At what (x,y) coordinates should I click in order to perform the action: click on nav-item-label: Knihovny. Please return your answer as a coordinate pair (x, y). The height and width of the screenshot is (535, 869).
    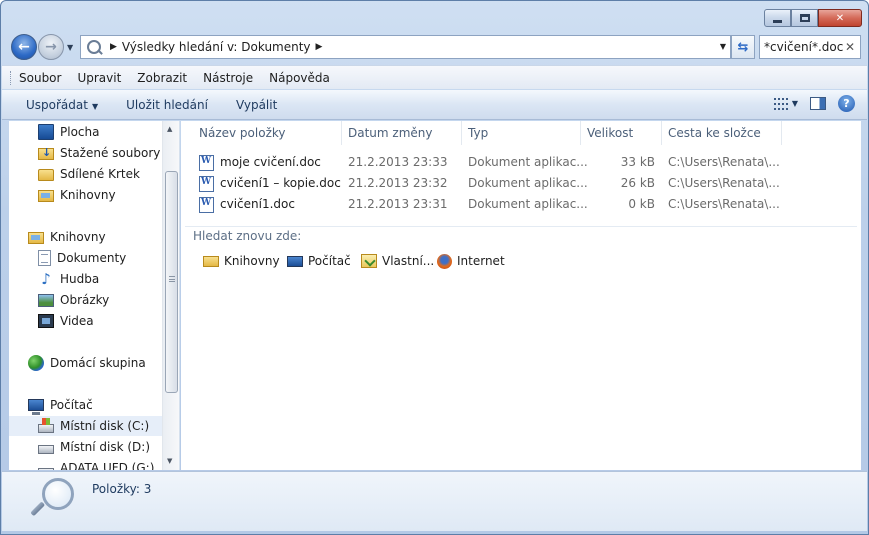
    Looking at the image, I should click on (88, 195).